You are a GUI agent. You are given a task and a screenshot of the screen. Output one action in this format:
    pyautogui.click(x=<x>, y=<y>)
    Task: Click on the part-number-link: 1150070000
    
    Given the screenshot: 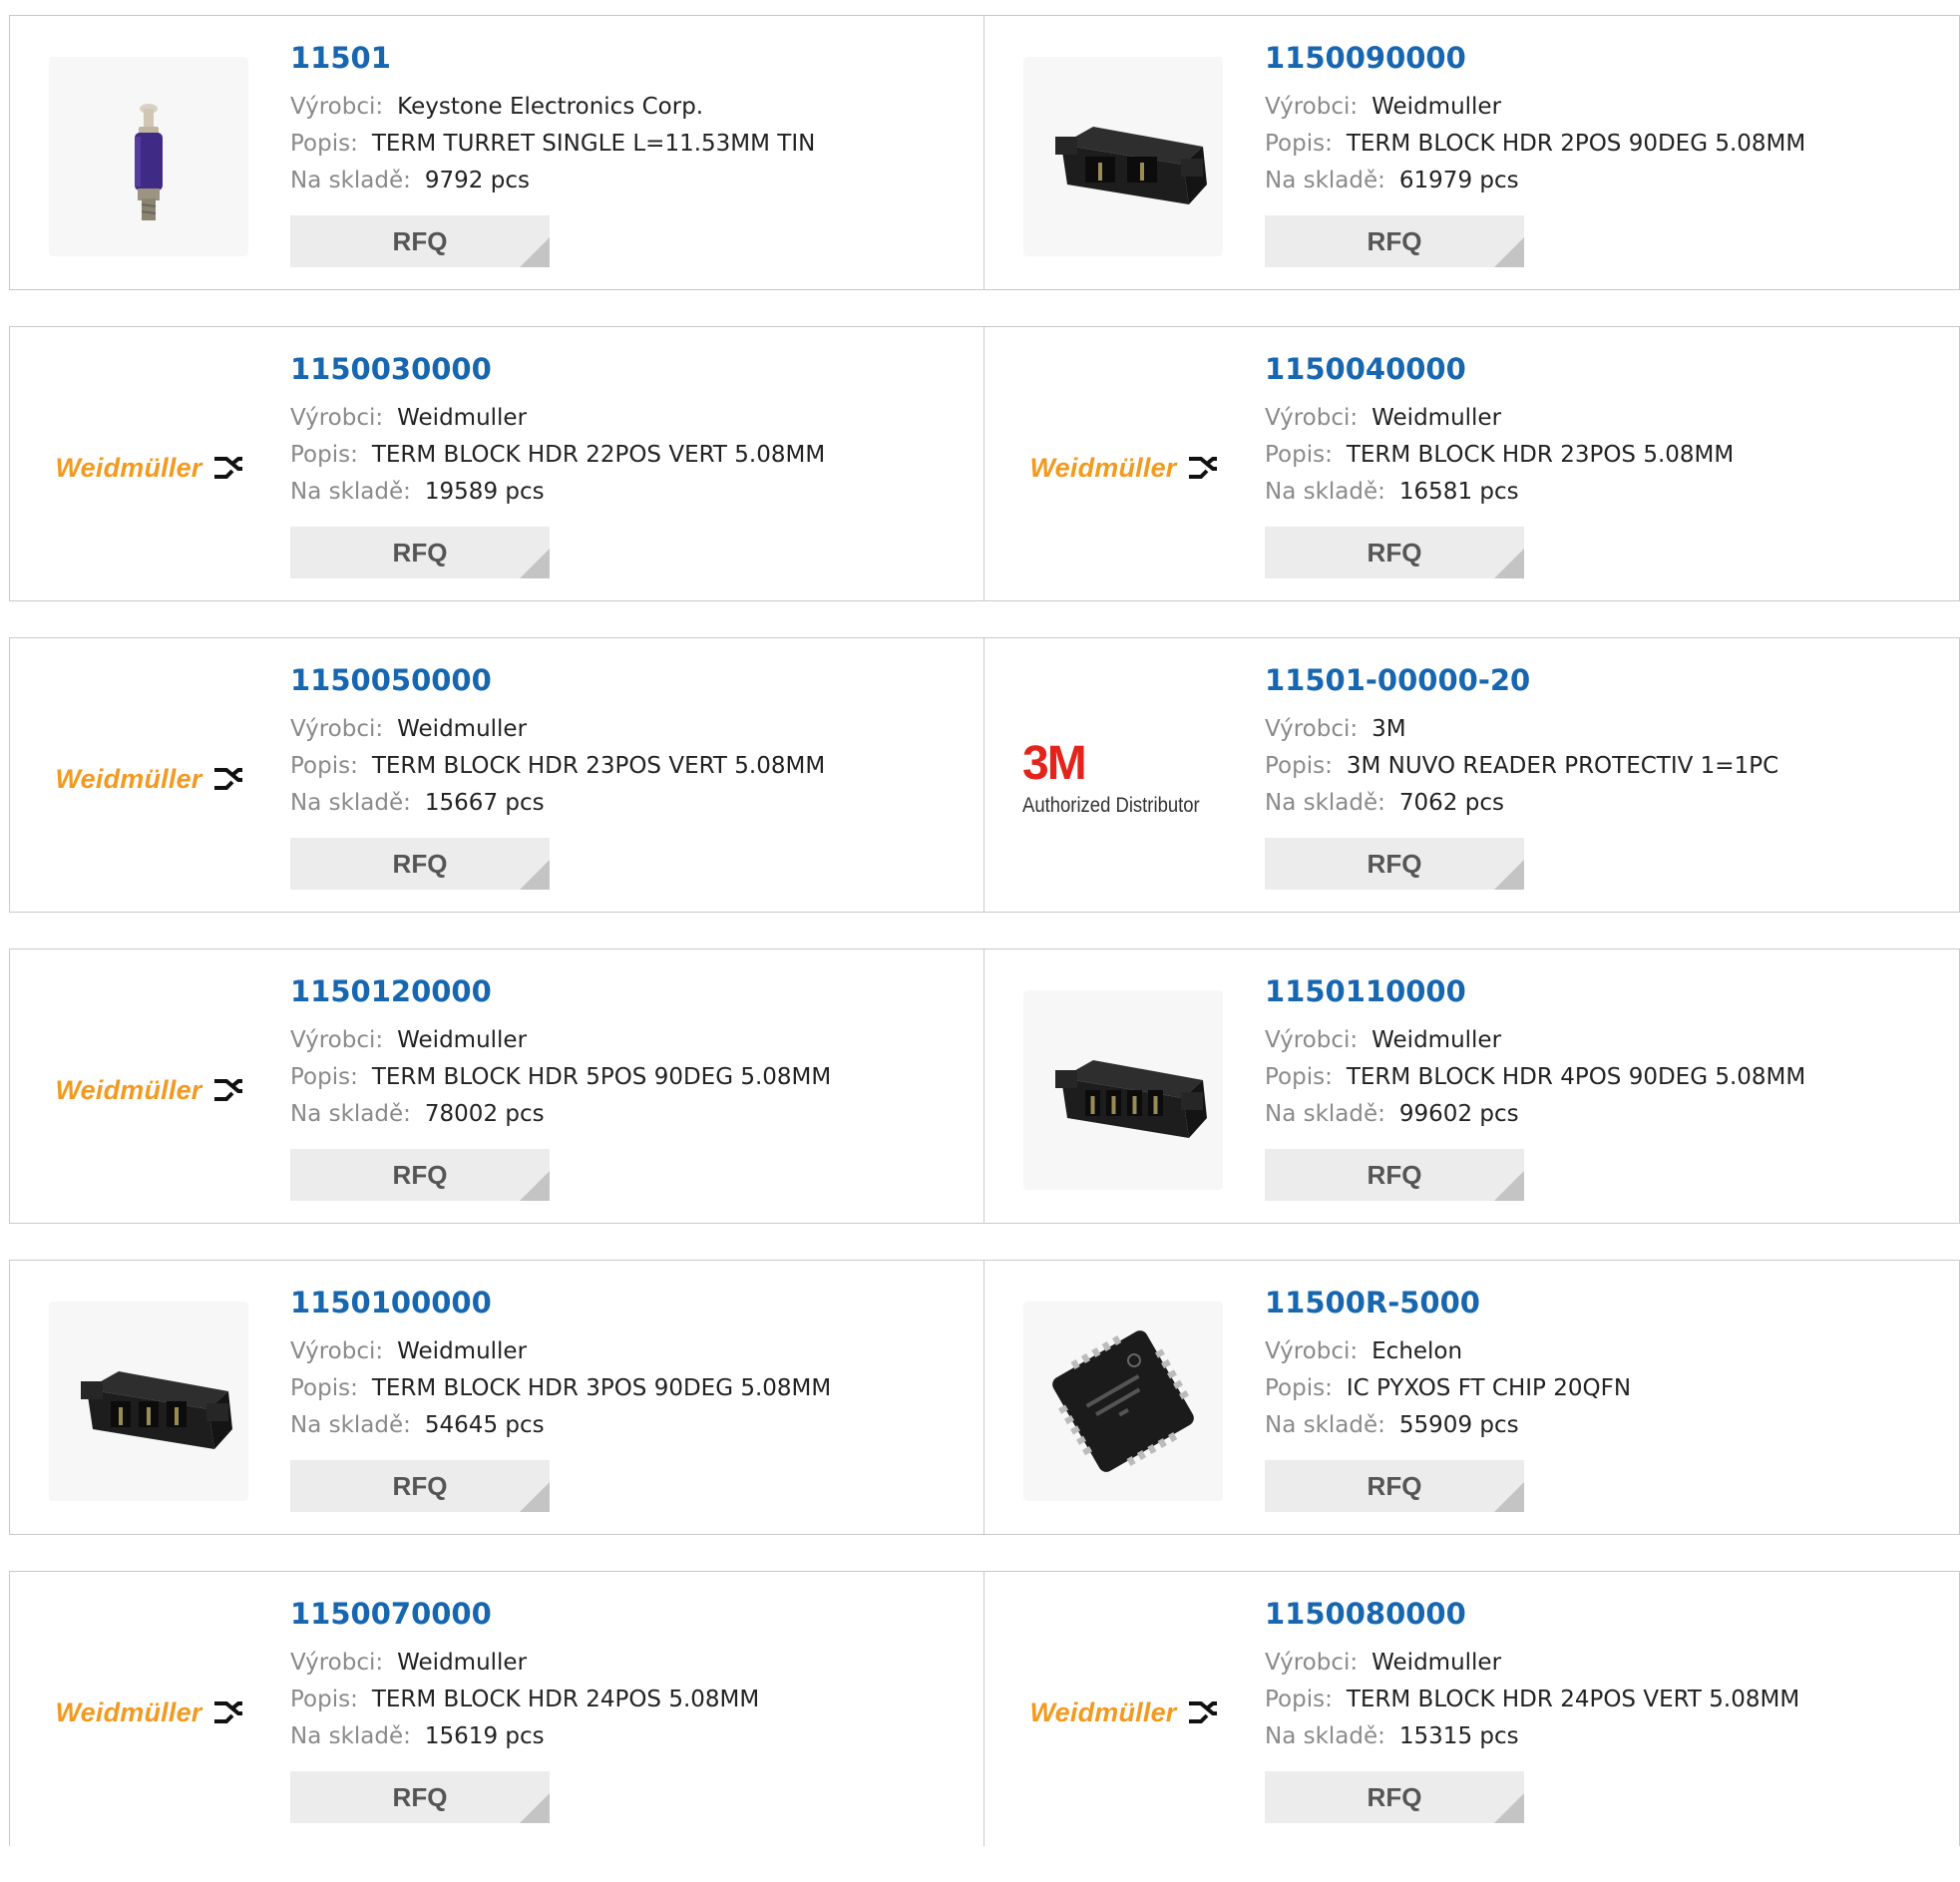 What is the action you would take?
    pyautogui.click(x=525, y=1614)
    